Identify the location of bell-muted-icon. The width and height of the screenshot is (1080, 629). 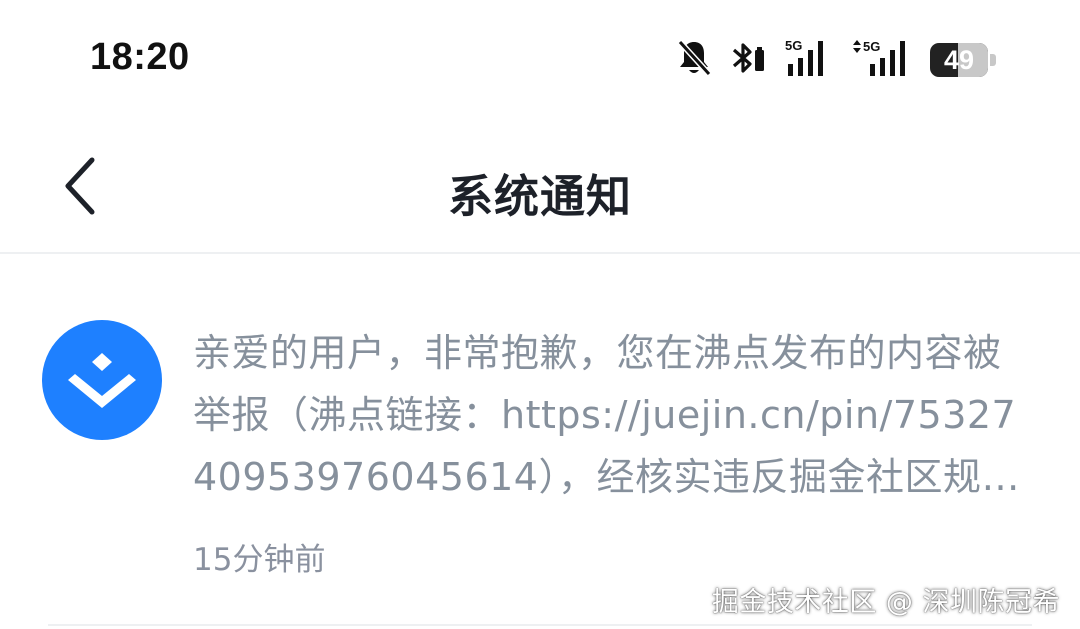
(694, 60).